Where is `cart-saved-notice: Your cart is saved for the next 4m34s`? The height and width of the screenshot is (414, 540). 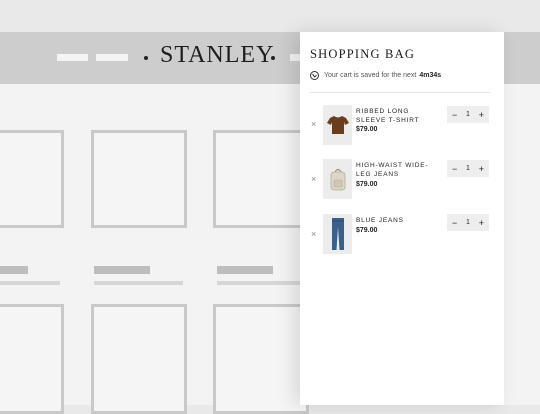 cart-saved-notice: Your cart is saved for the next 4m34s is located at coordinates (375, 75).